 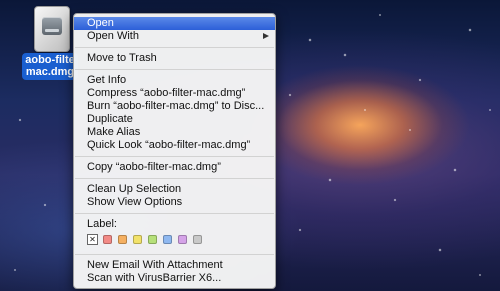 What do you see at coordinates (152, 239) in the screenshot?
I see `label-swatch-green` at bounding box center [152, 239].